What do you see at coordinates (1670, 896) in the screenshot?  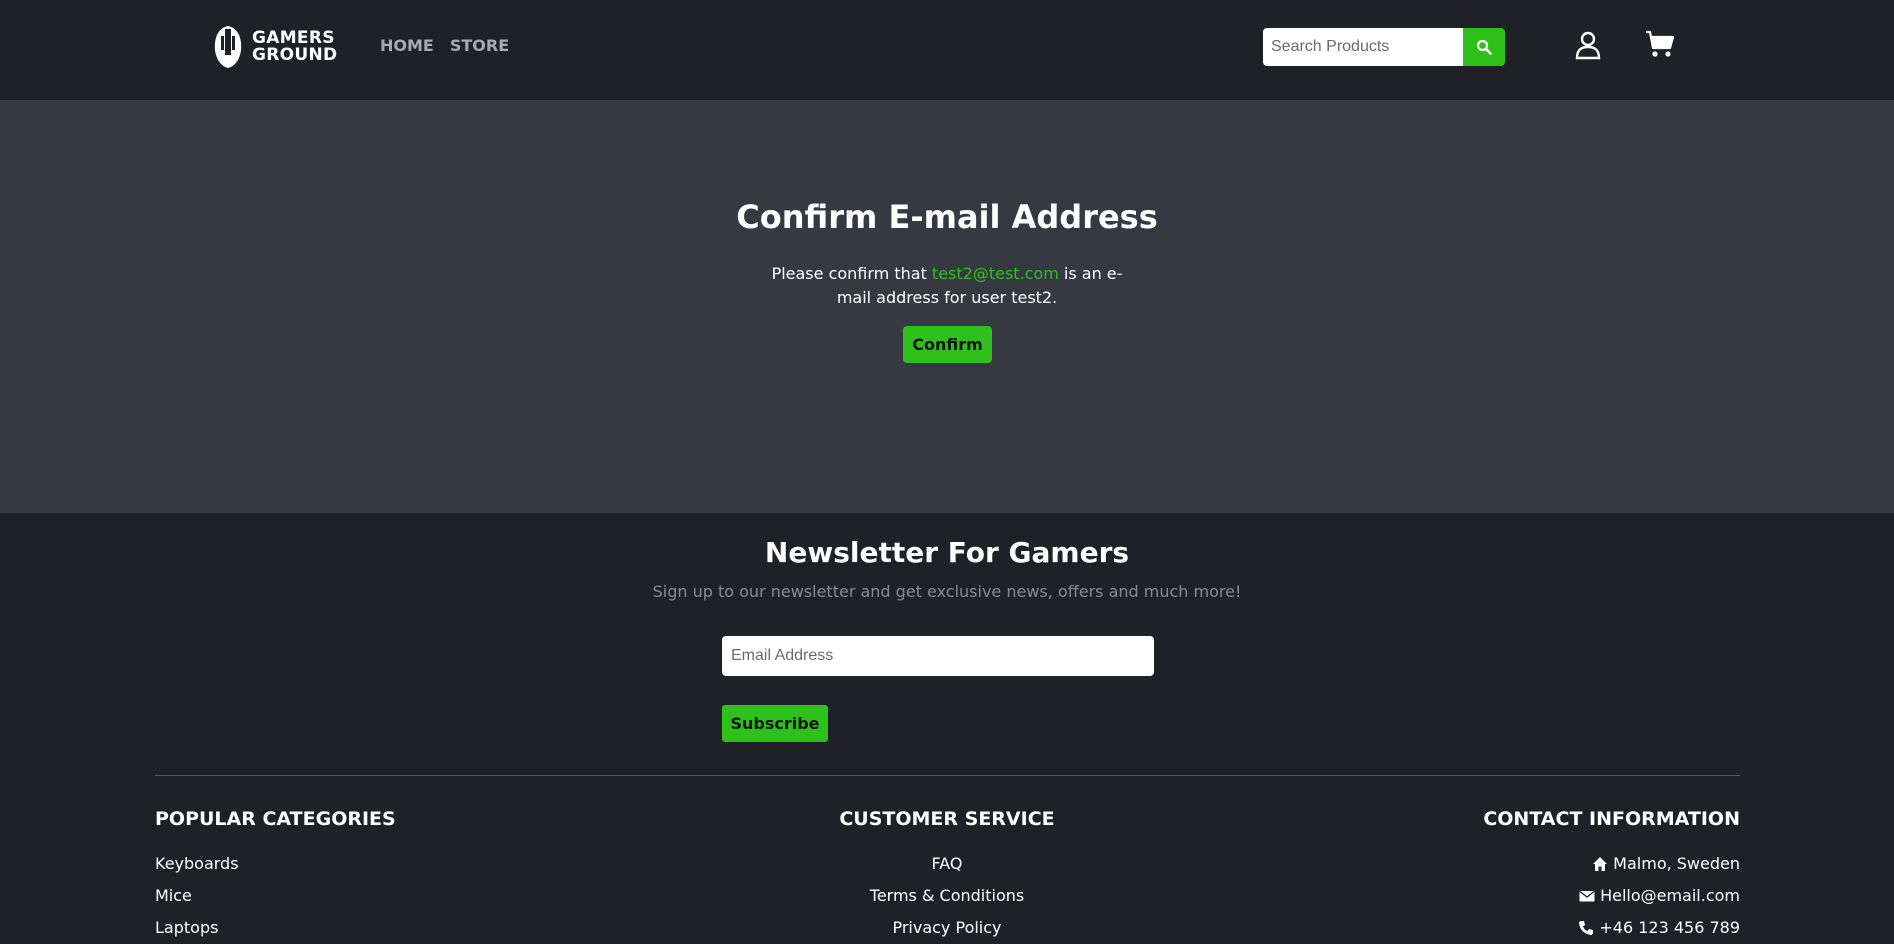 I see `contact-email-text: Hello@email.com` at bounding box center [1670, 896].